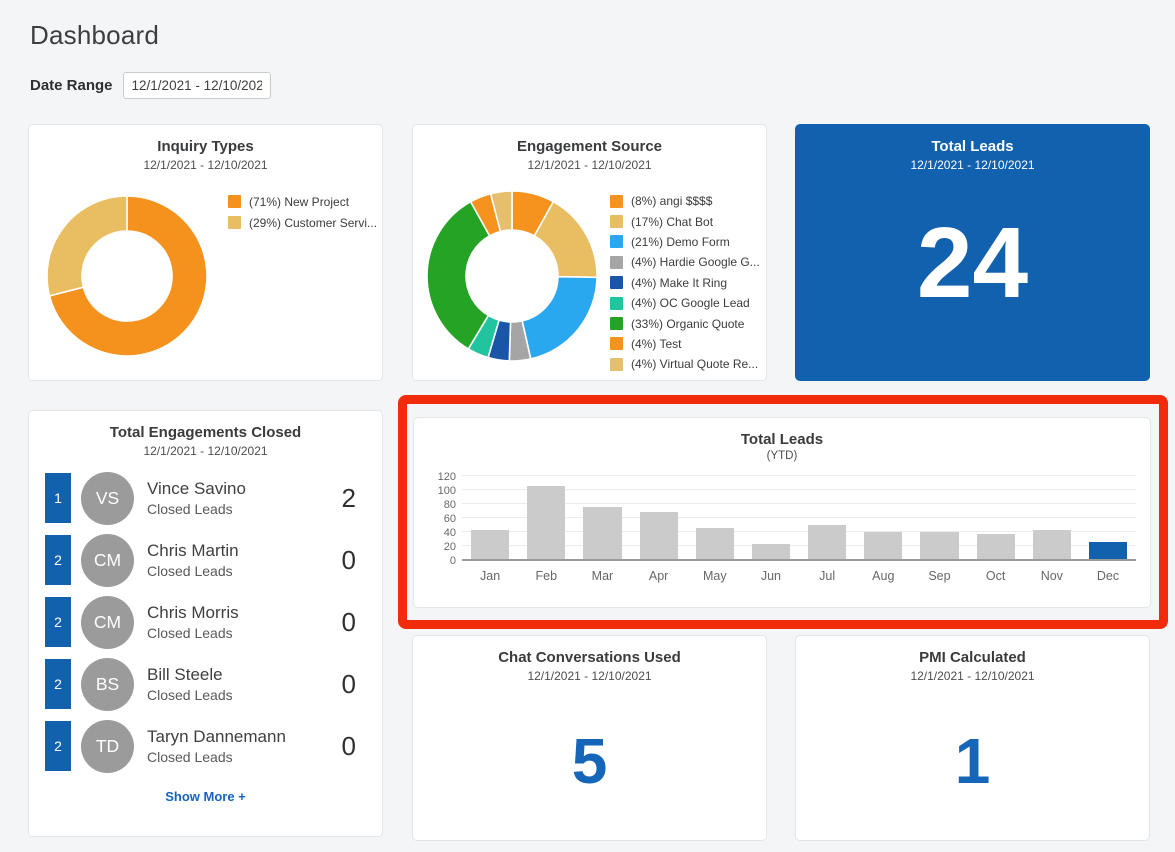  I want to click on plot-area, so click(799, 518).